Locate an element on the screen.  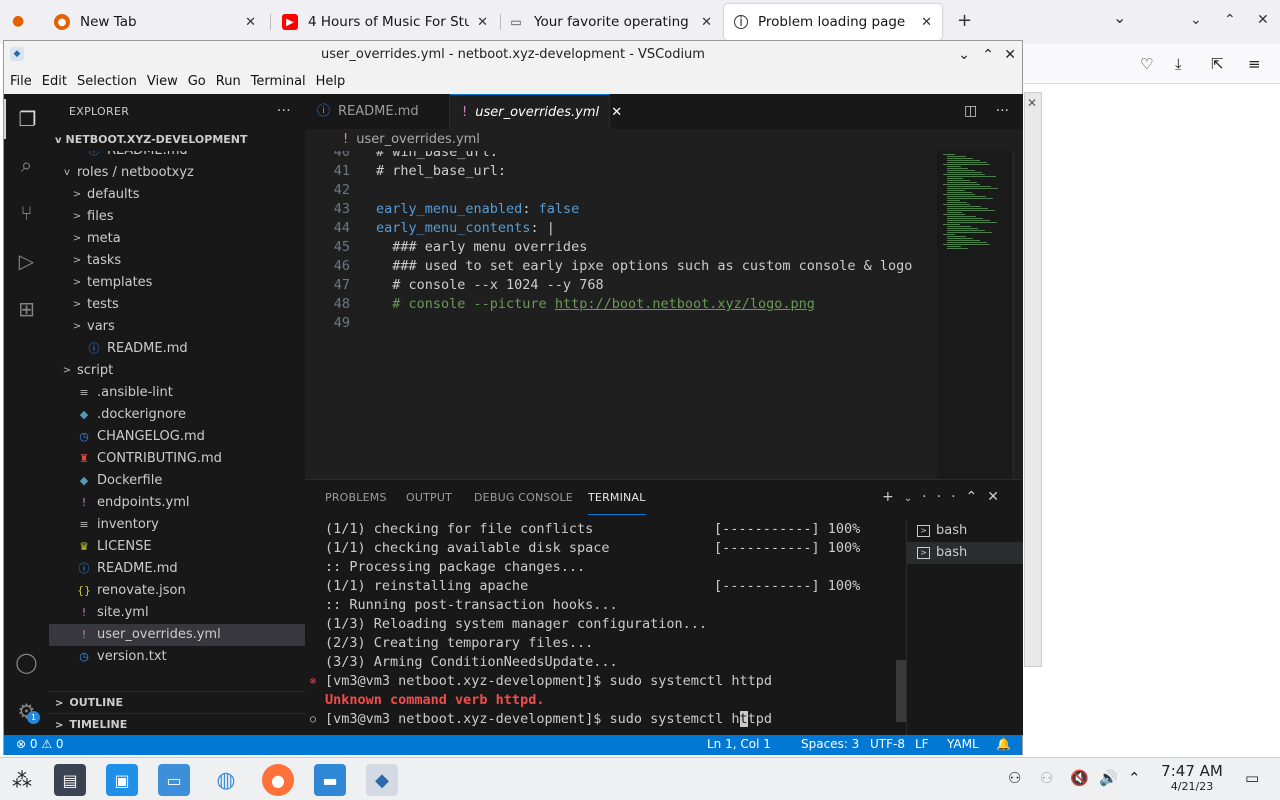
cursor-position: Ln 1, Col 1 is located at coordinates (739, 744).